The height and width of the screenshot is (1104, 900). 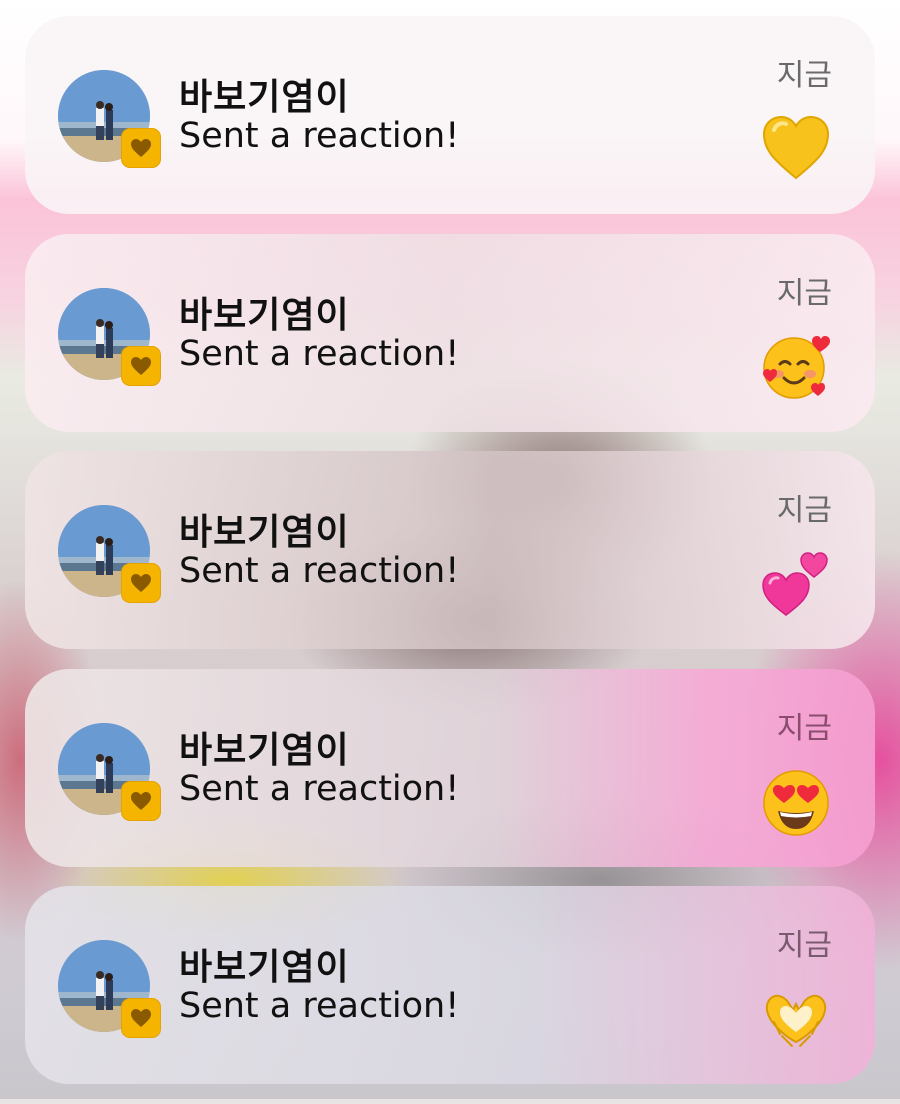 I want to click on two-hearts-icon, so click(x=796, y=583).